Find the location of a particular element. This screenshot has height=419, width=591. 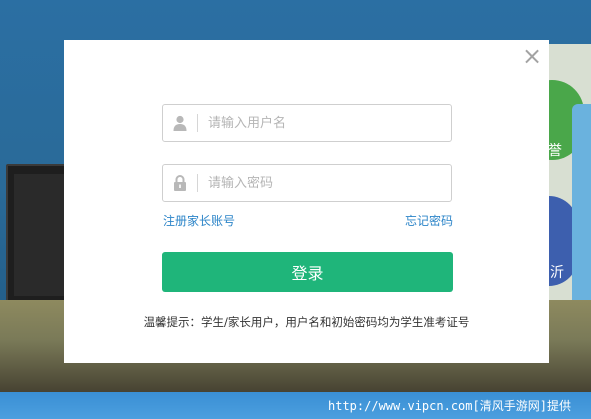

background-laptop is located at coordinates (39, 235).